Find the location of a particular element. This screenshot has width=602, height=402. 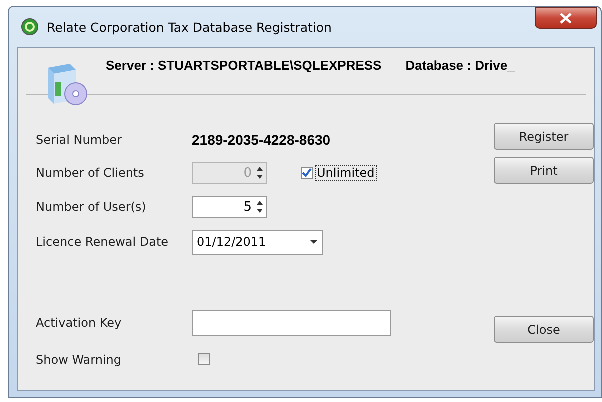

show-warning-checkbox is located at coordinates (204, 359).